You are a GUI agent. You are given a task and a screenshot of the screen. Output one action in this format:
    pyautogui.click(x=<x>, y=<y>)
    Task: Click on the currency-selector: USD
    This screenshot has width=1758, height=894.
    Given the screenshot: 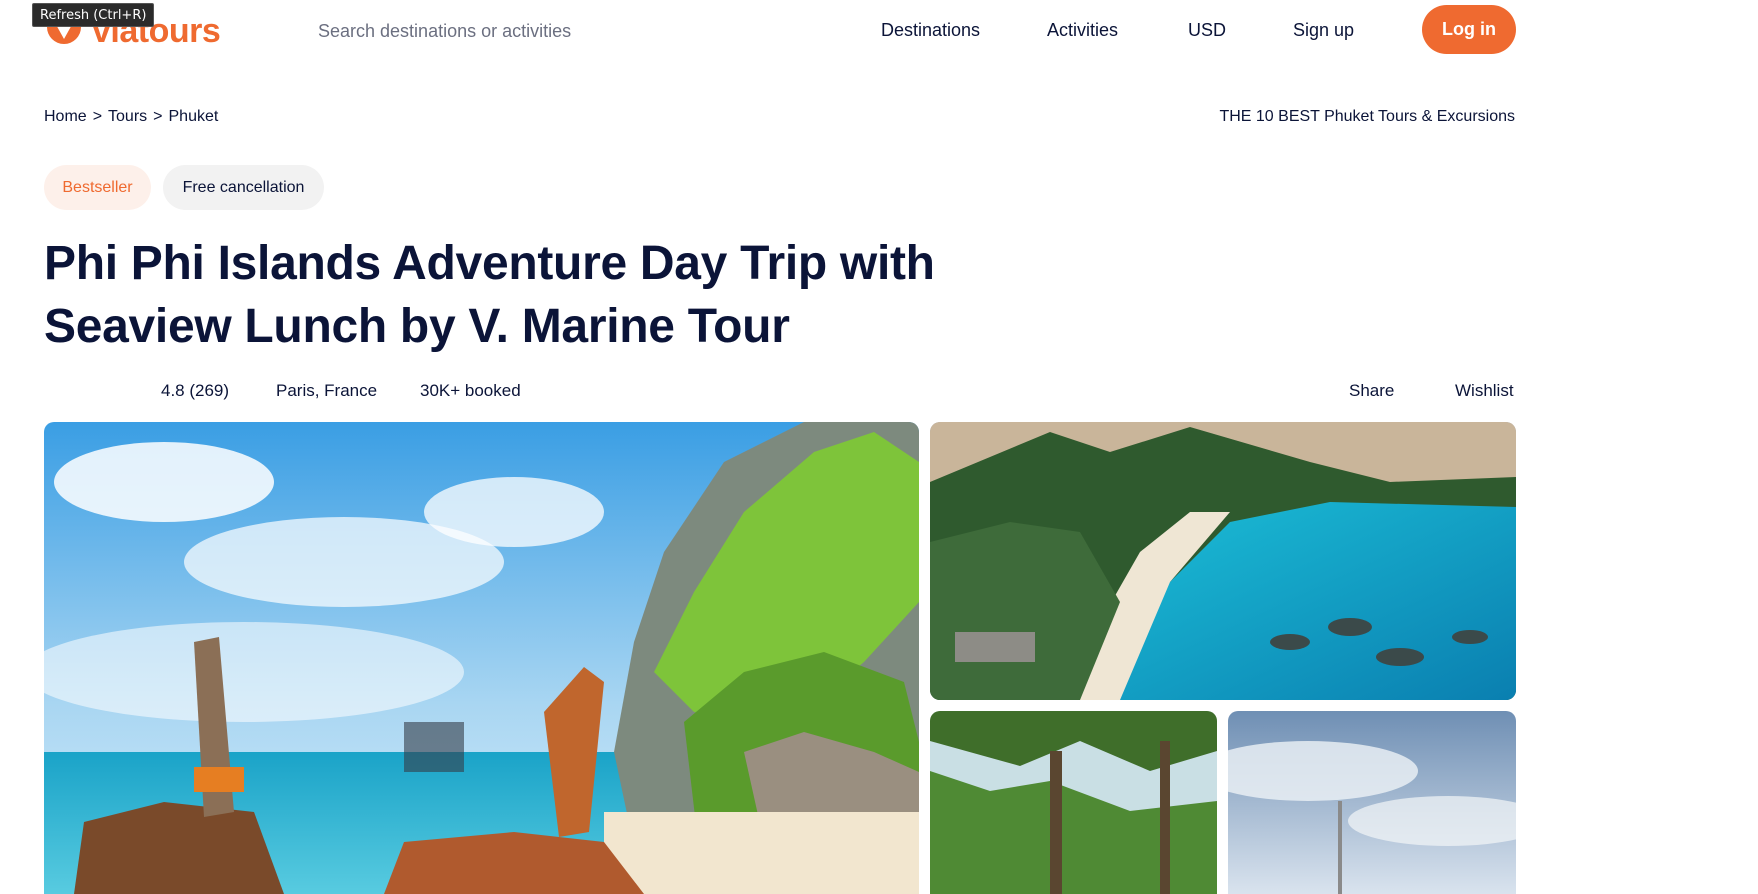 What is the action you would take?
    pyautogui.click(x=1207, y=30)
    